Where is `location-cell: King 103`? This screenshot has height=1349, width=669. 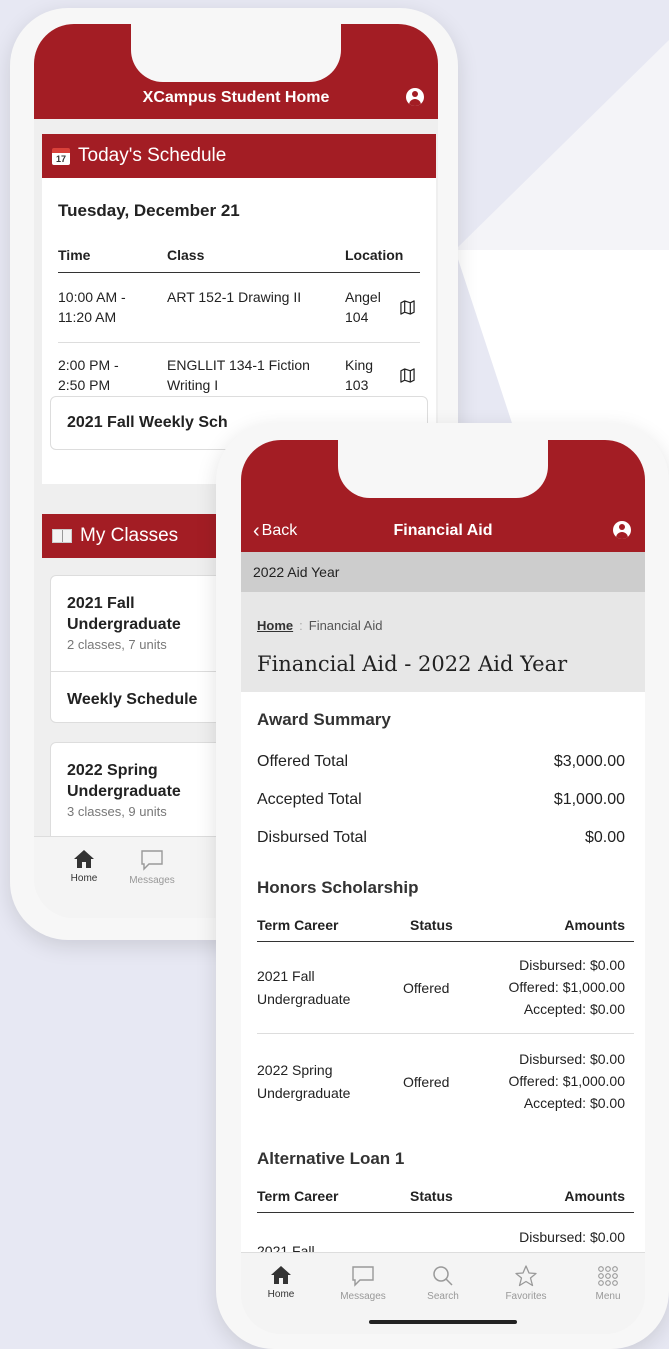 location-cell: King 103 is located at coordinates (359, 375).